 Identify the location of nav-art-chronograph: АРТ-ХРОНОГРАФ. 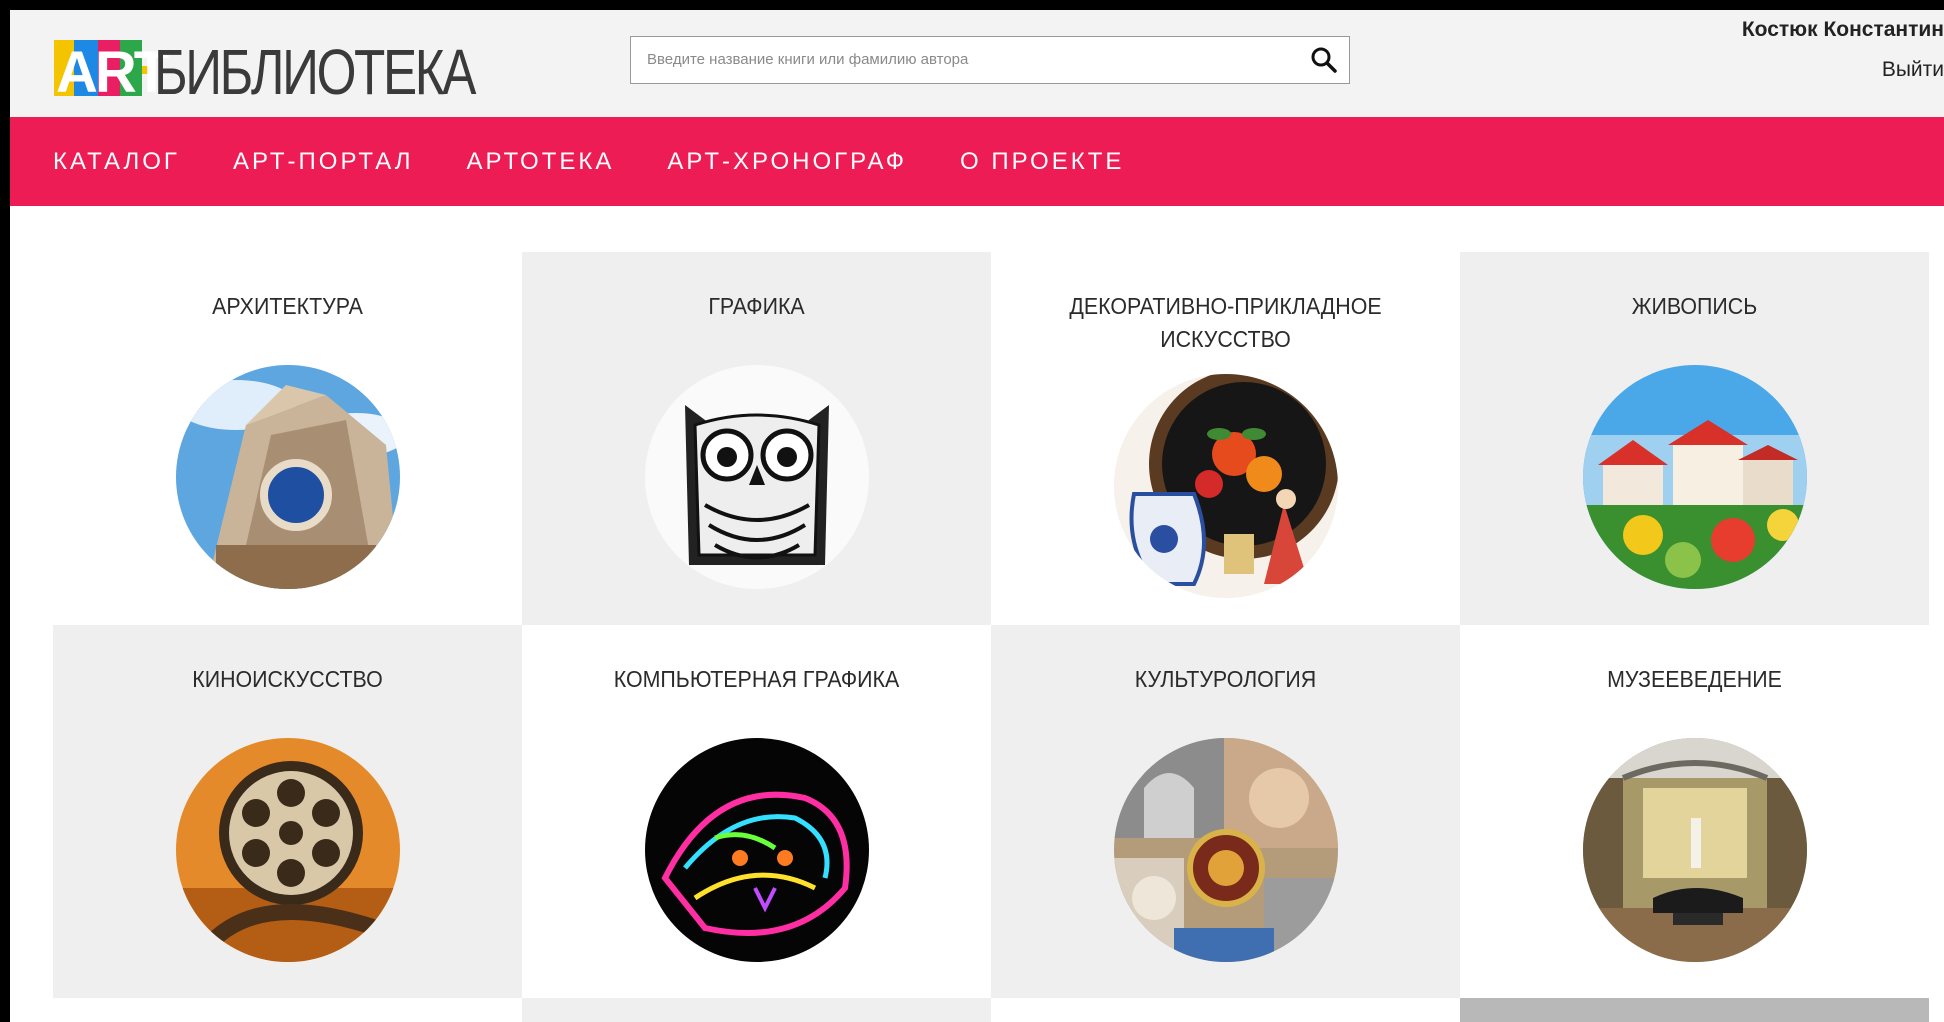
(787, 162).